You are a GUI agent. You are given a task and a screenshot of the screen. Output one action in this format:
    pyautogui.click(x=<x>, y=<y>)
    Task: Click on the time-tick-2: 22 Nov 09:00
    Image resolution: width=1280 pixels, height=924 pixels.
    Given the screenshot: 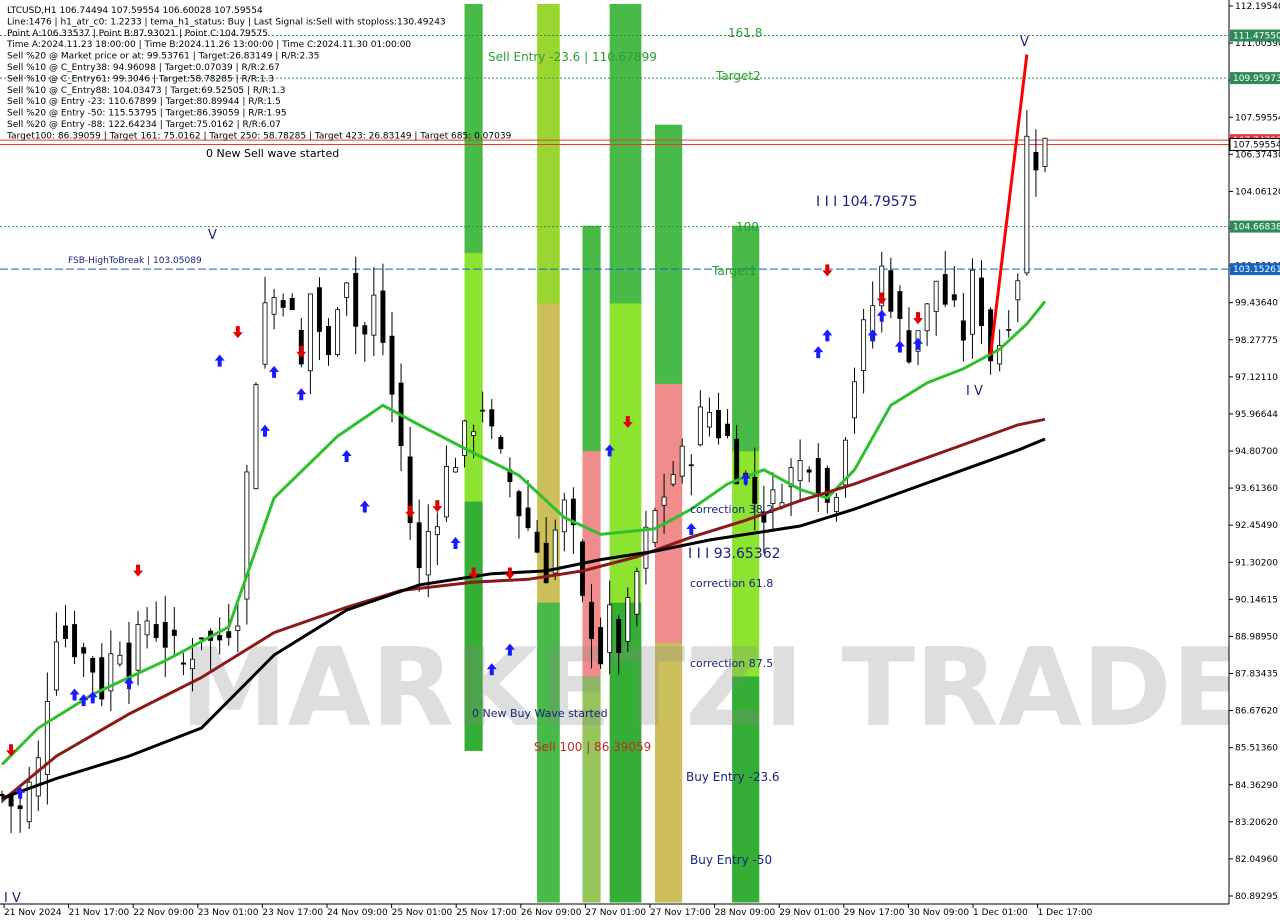 What is the action you would take?
    pyautogui.click(x=163, y=913)
    